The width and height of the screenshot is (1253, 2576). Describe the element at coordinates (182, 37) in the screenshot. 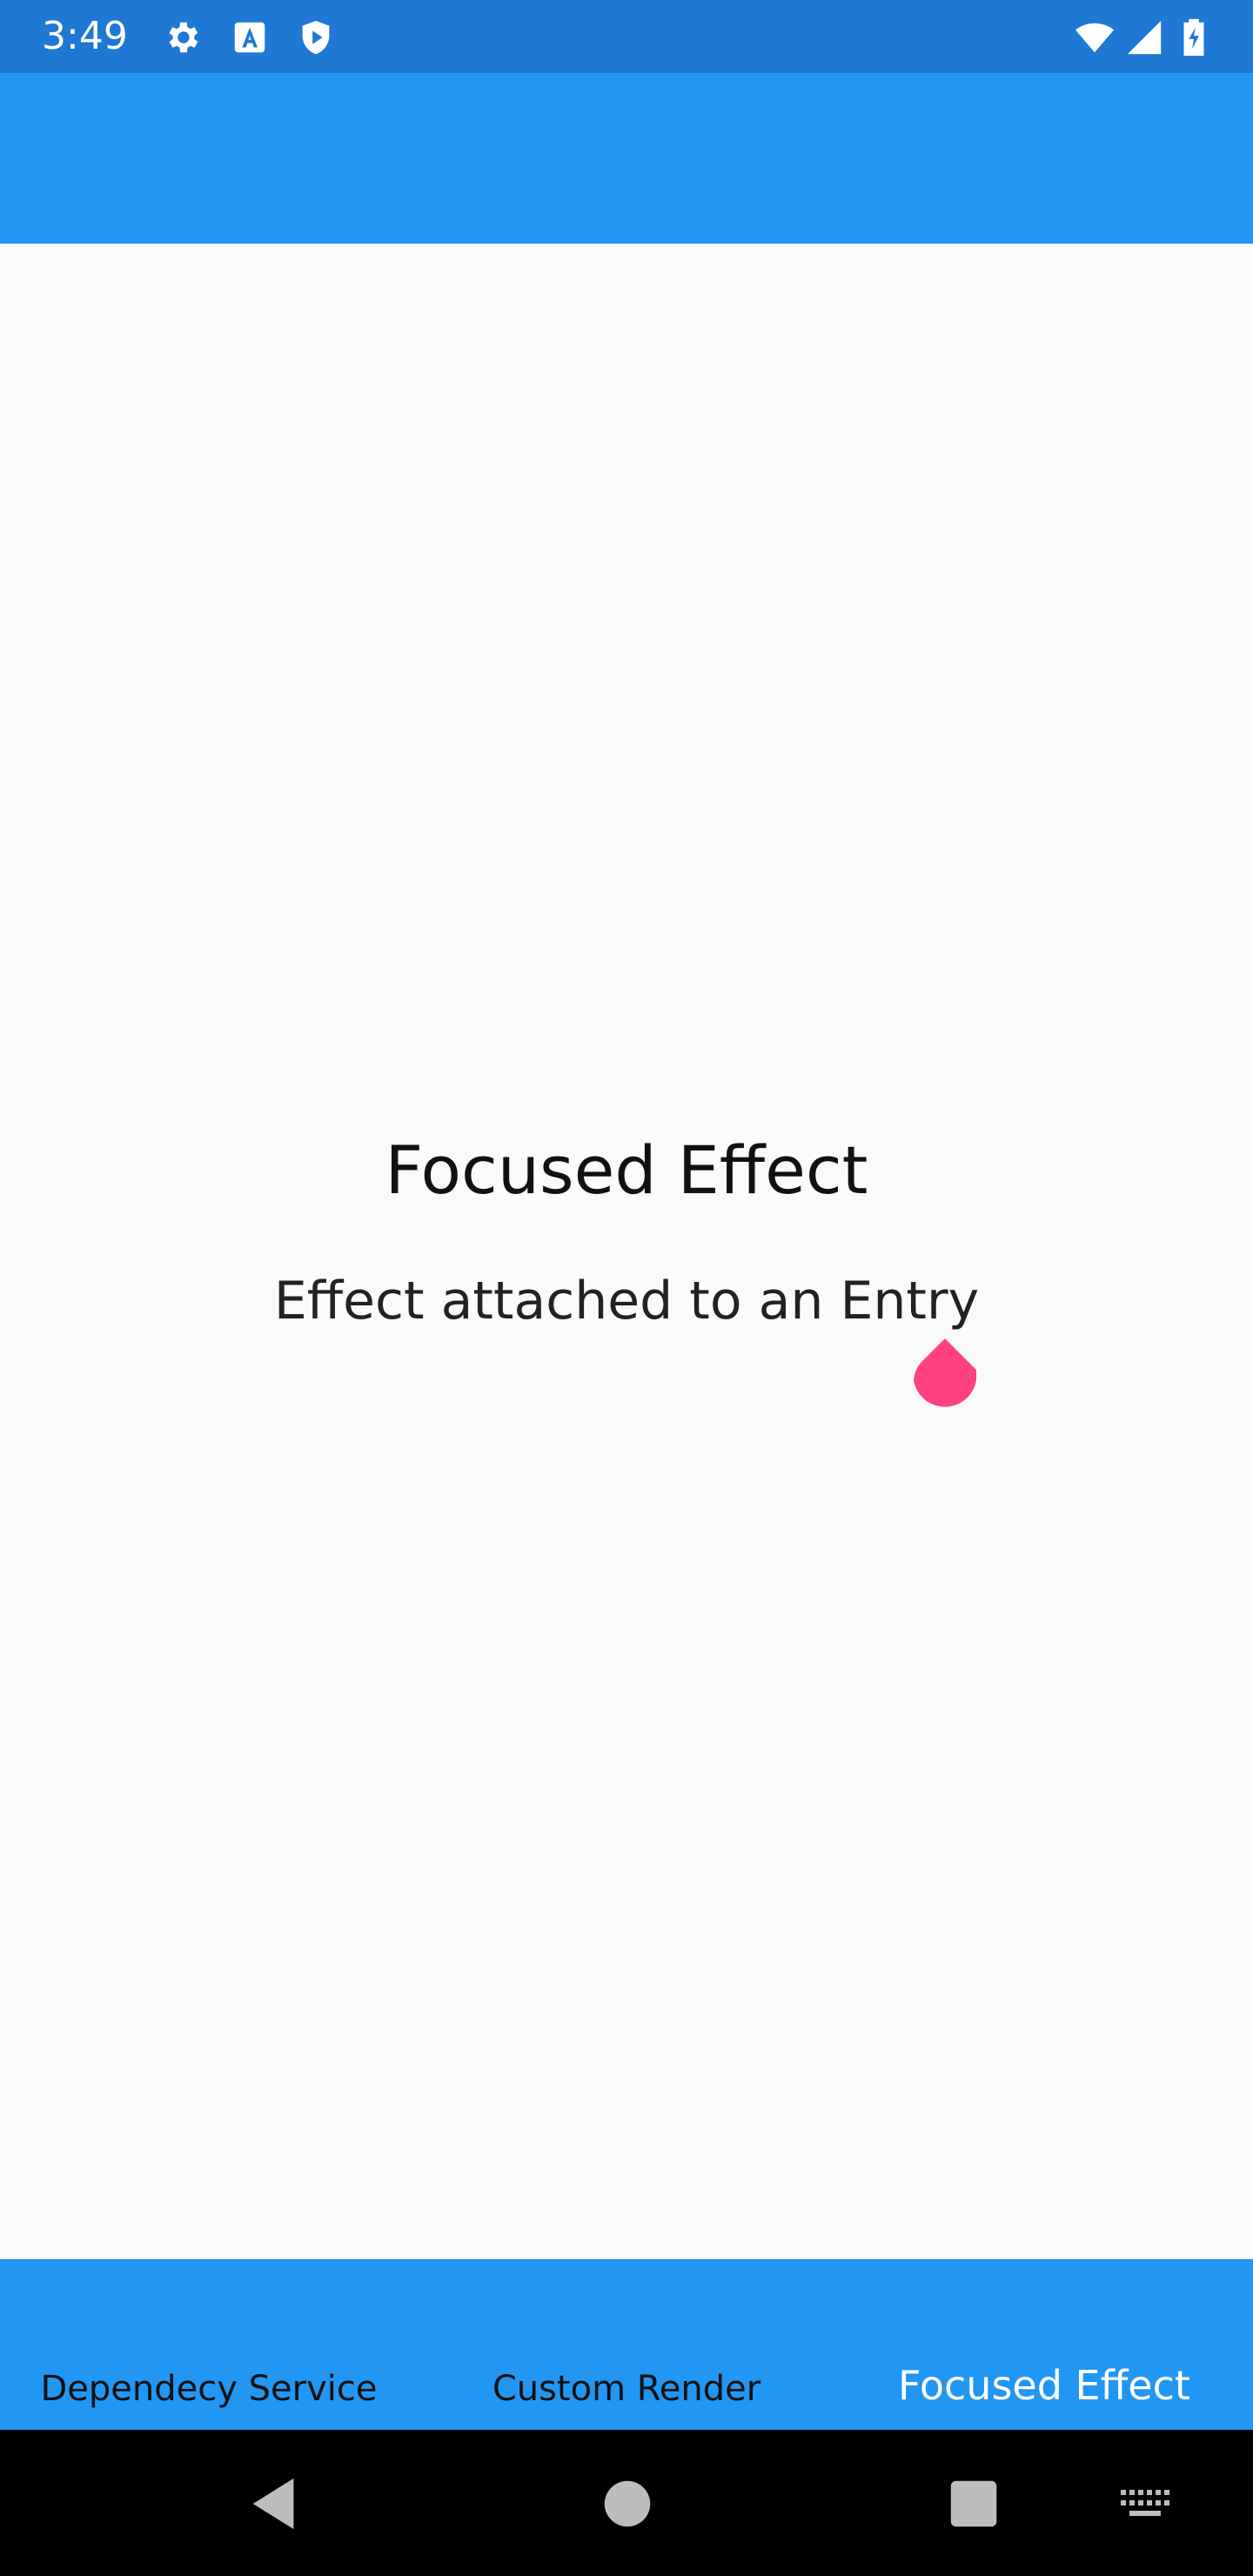

I see `gear-icon` at that location.